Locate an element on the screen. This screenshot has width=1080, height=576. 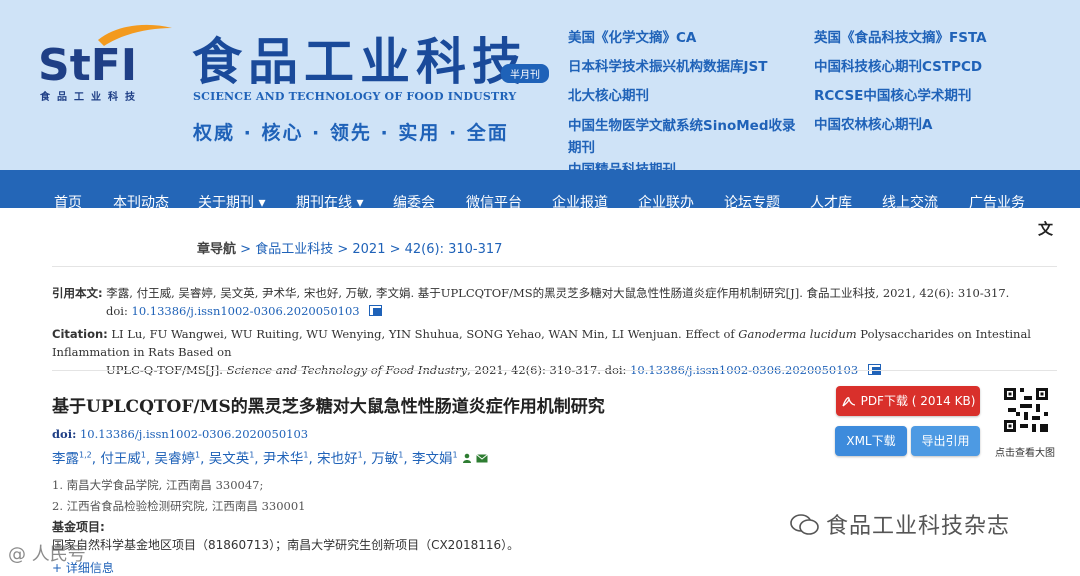
wechat-icon is located at coordinates (804, 524).